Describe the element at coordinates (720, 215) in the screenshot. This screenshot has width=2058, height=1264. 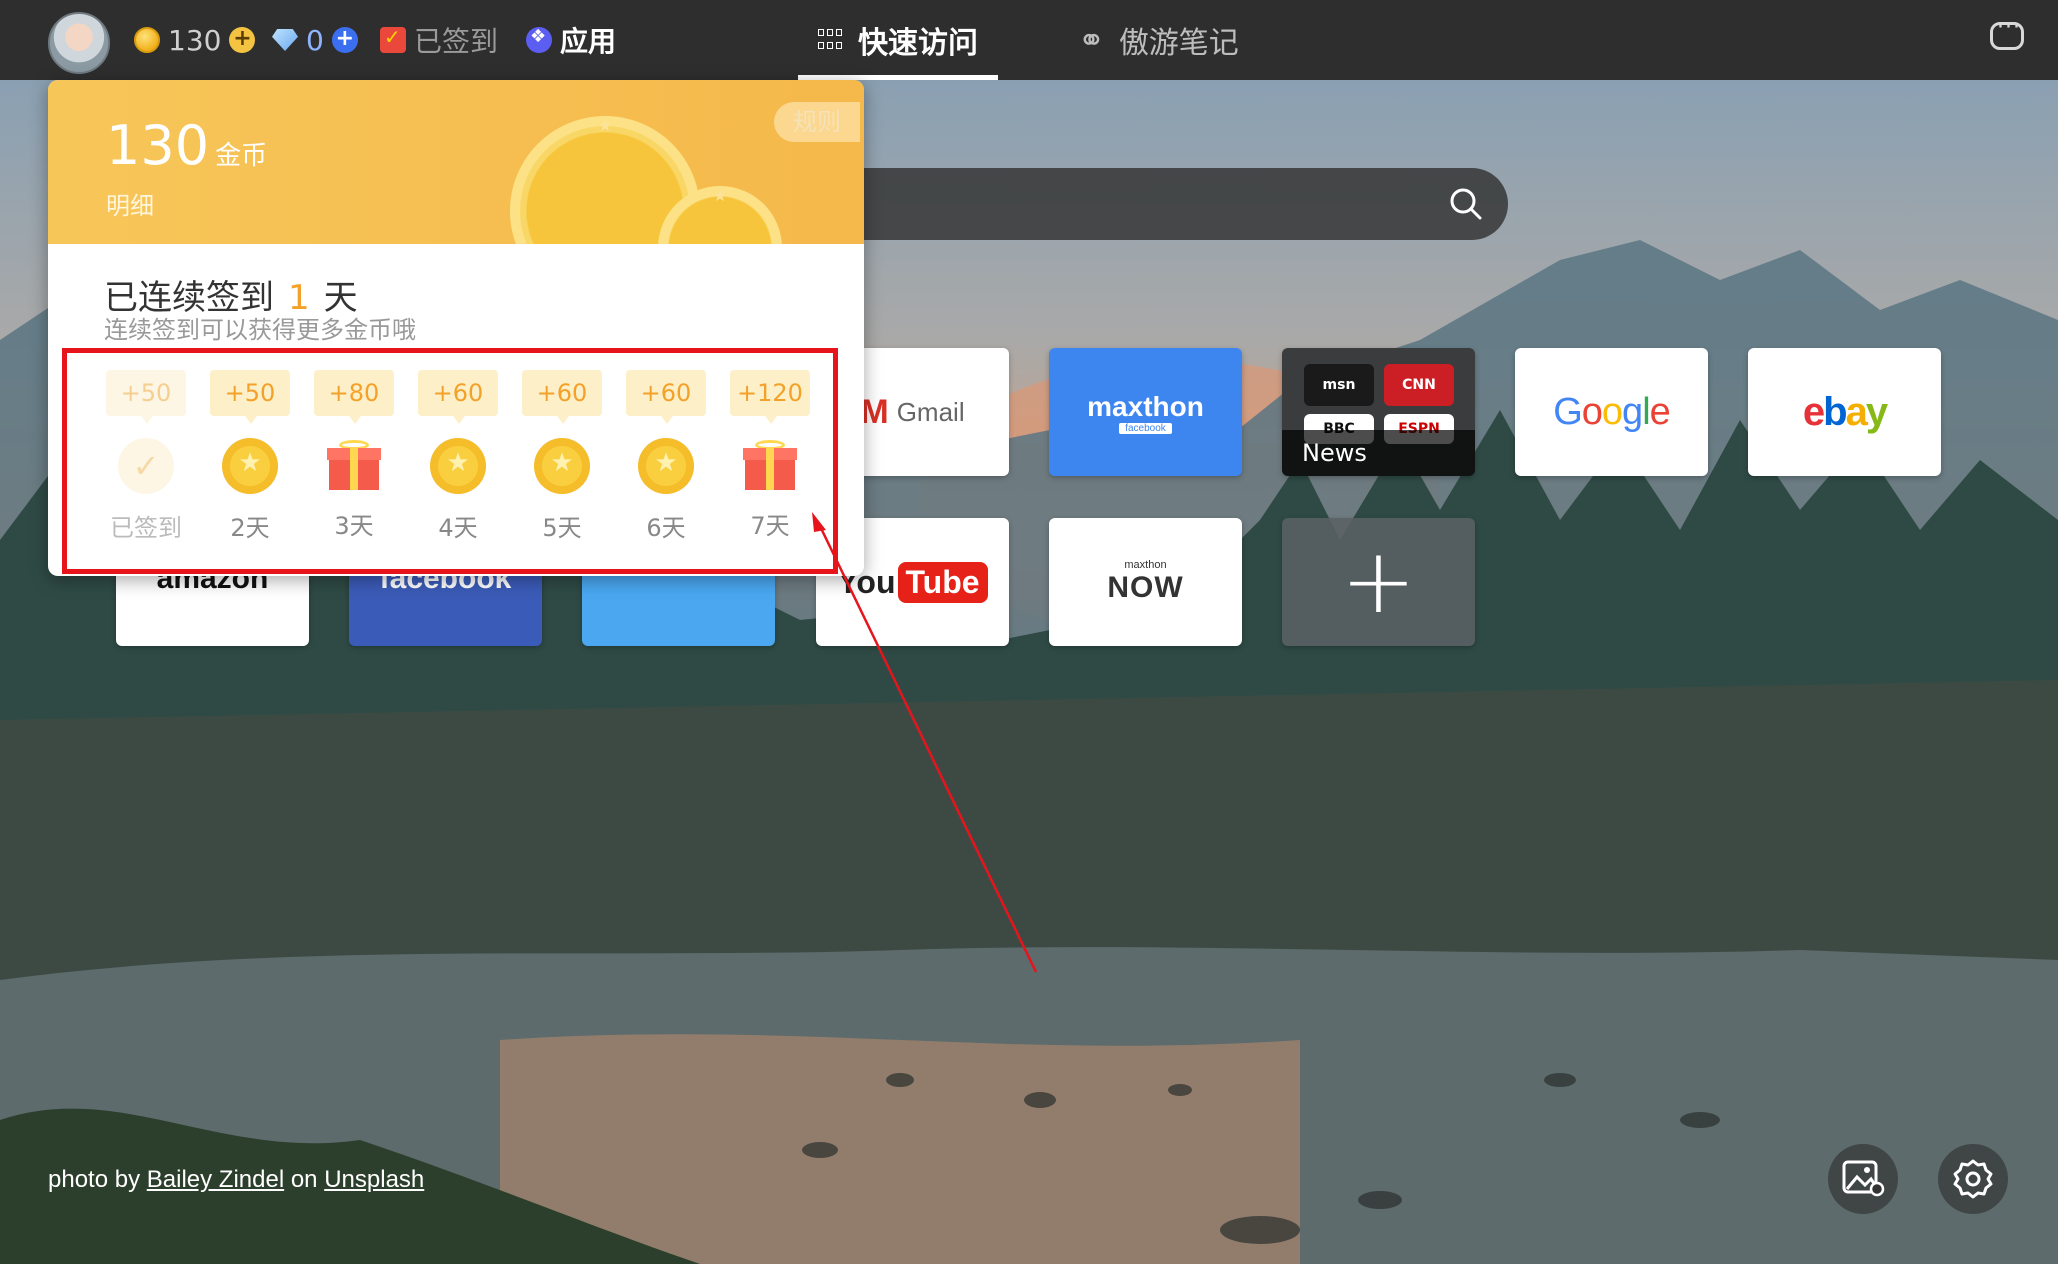
I see `small-coin-decoration` at that location.